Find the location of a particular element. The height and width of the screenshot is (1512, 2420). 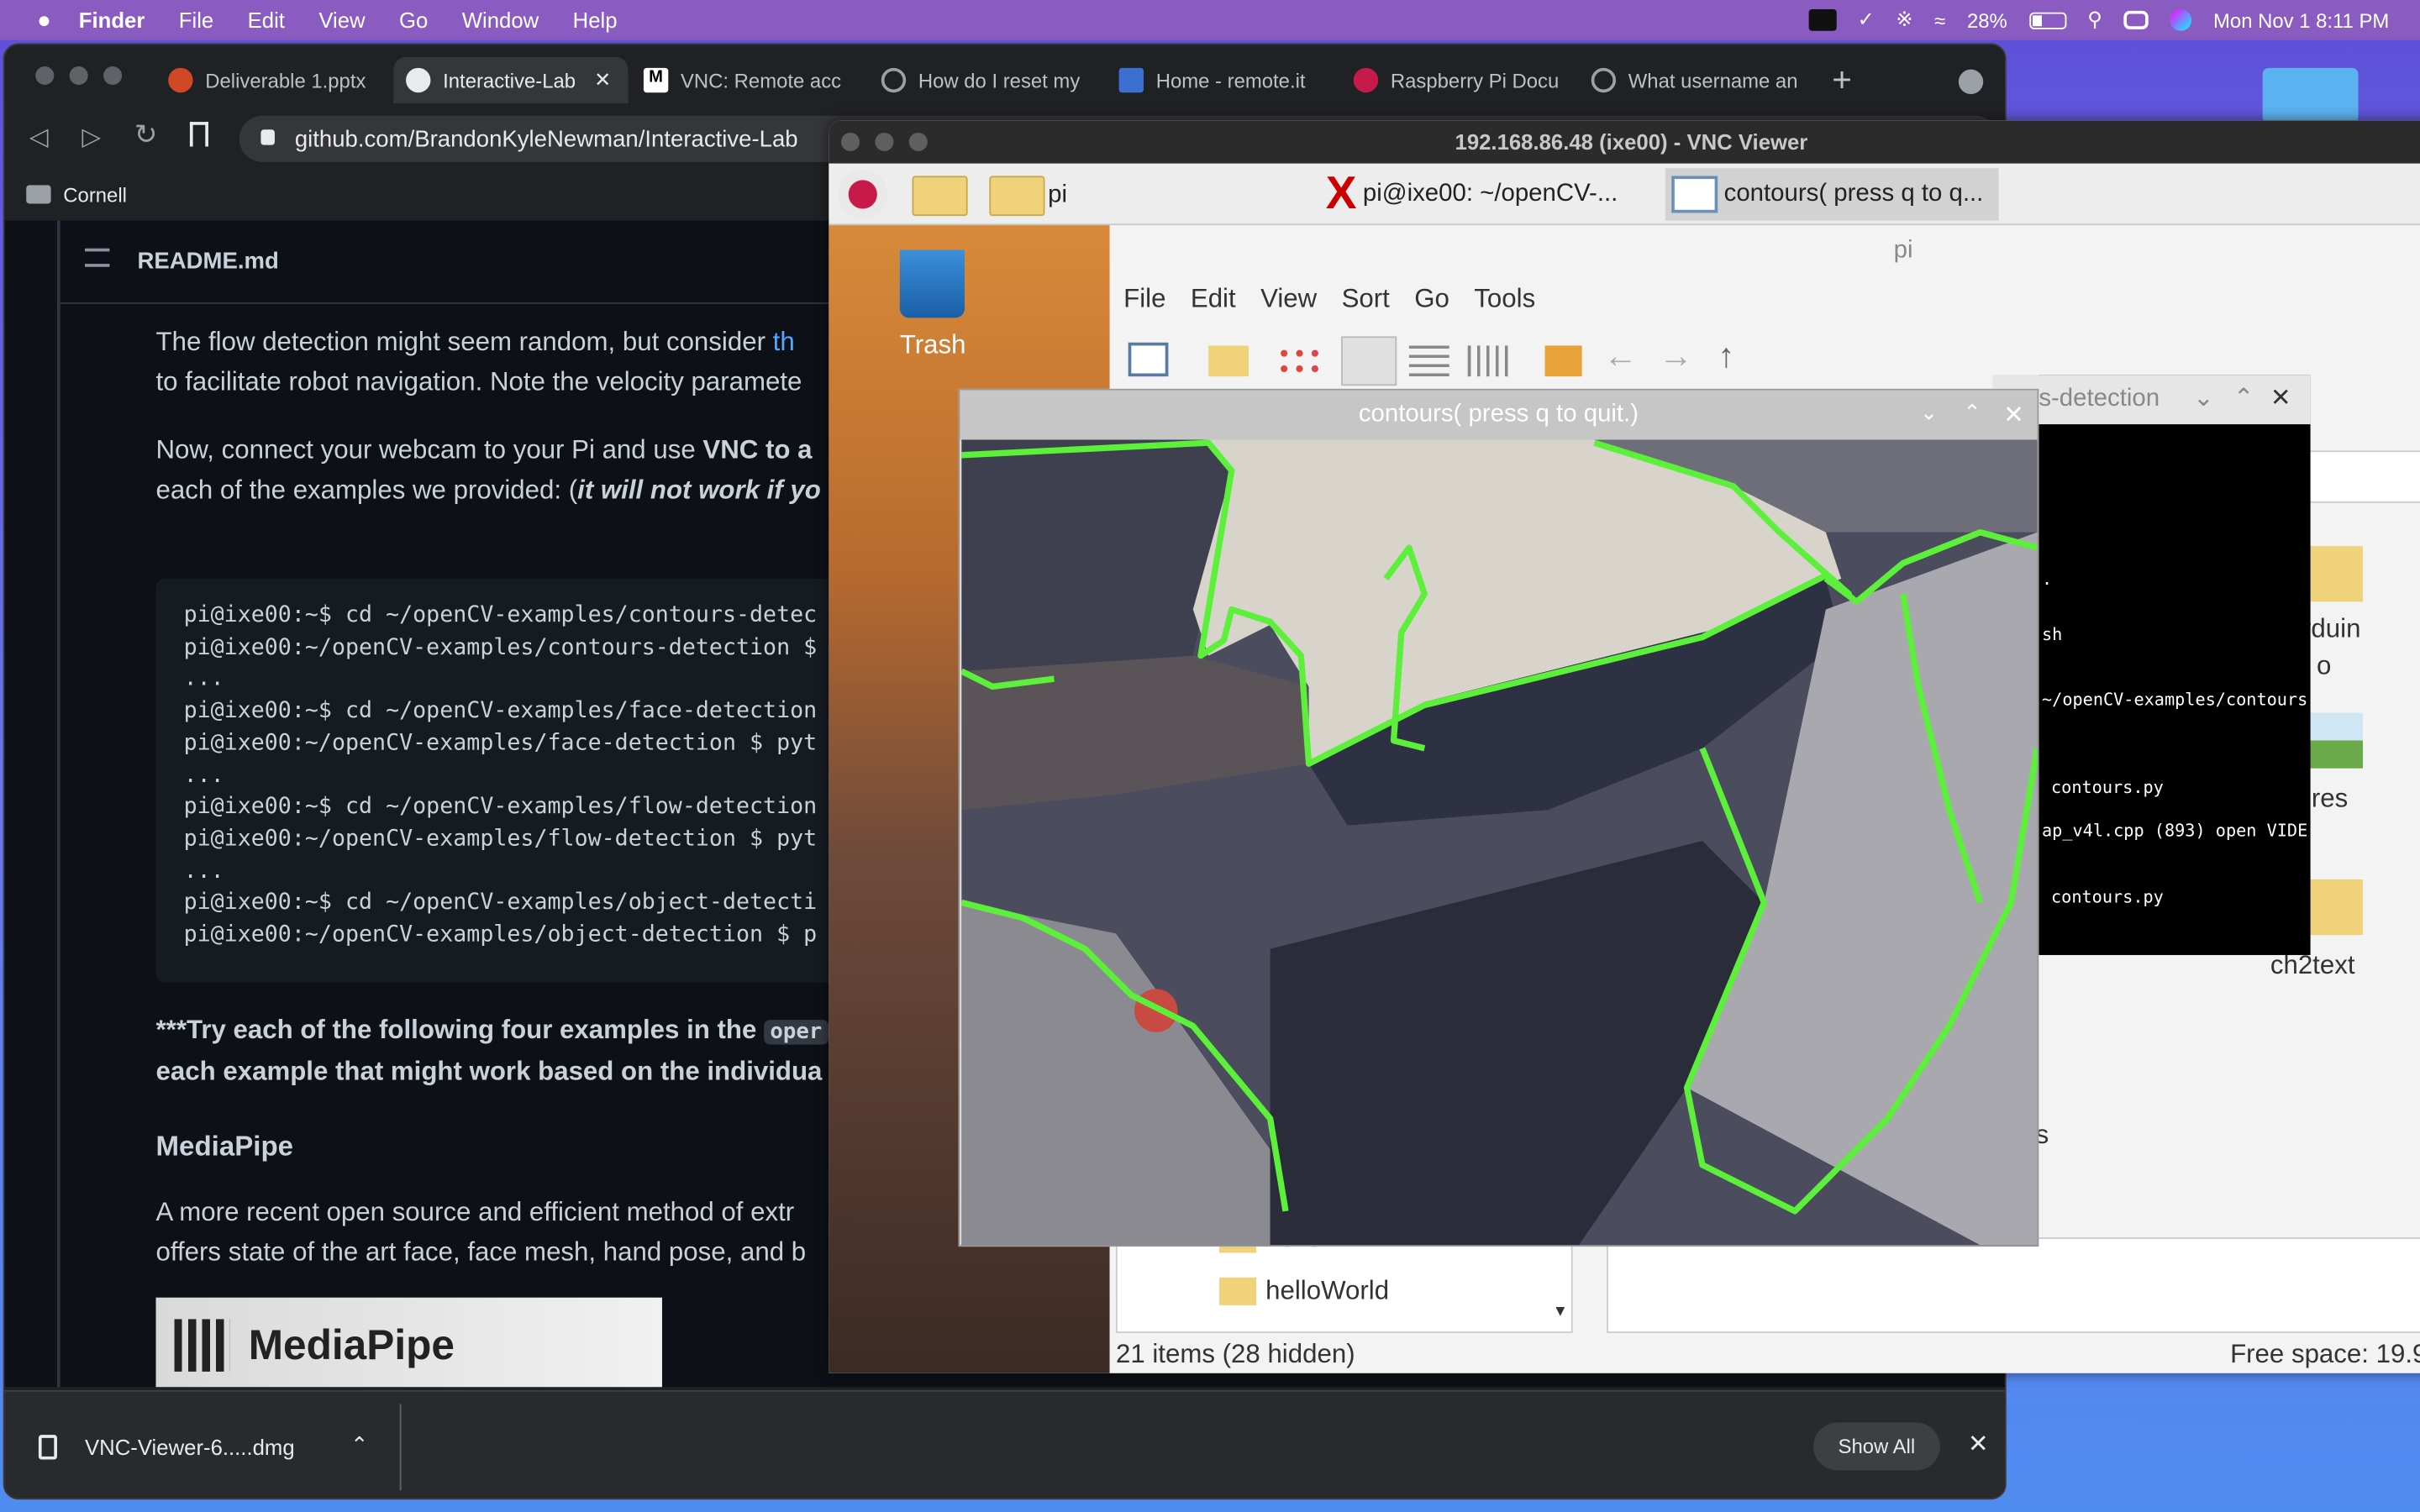

check-status-icon: ✓ is located at coordinates (1866, 20).